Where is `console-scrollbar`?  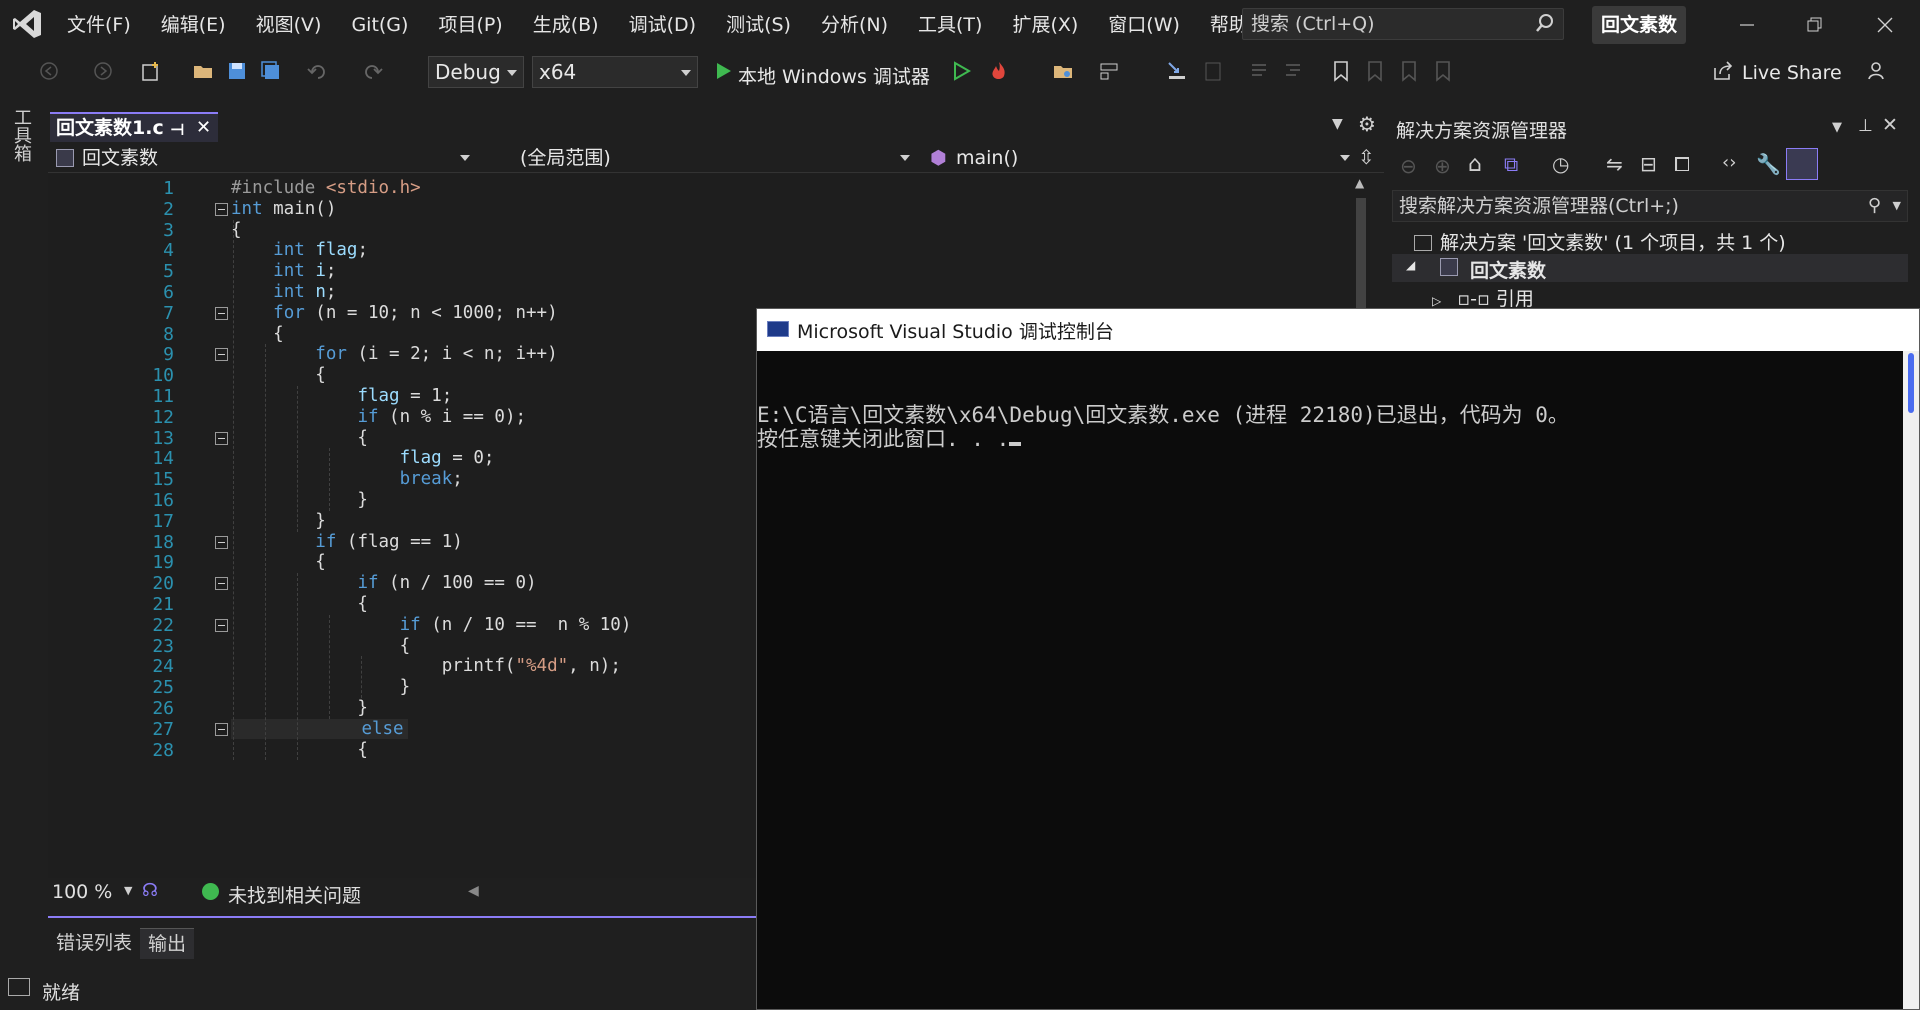
console-scrollbar is located at coordinates (1911, 680).